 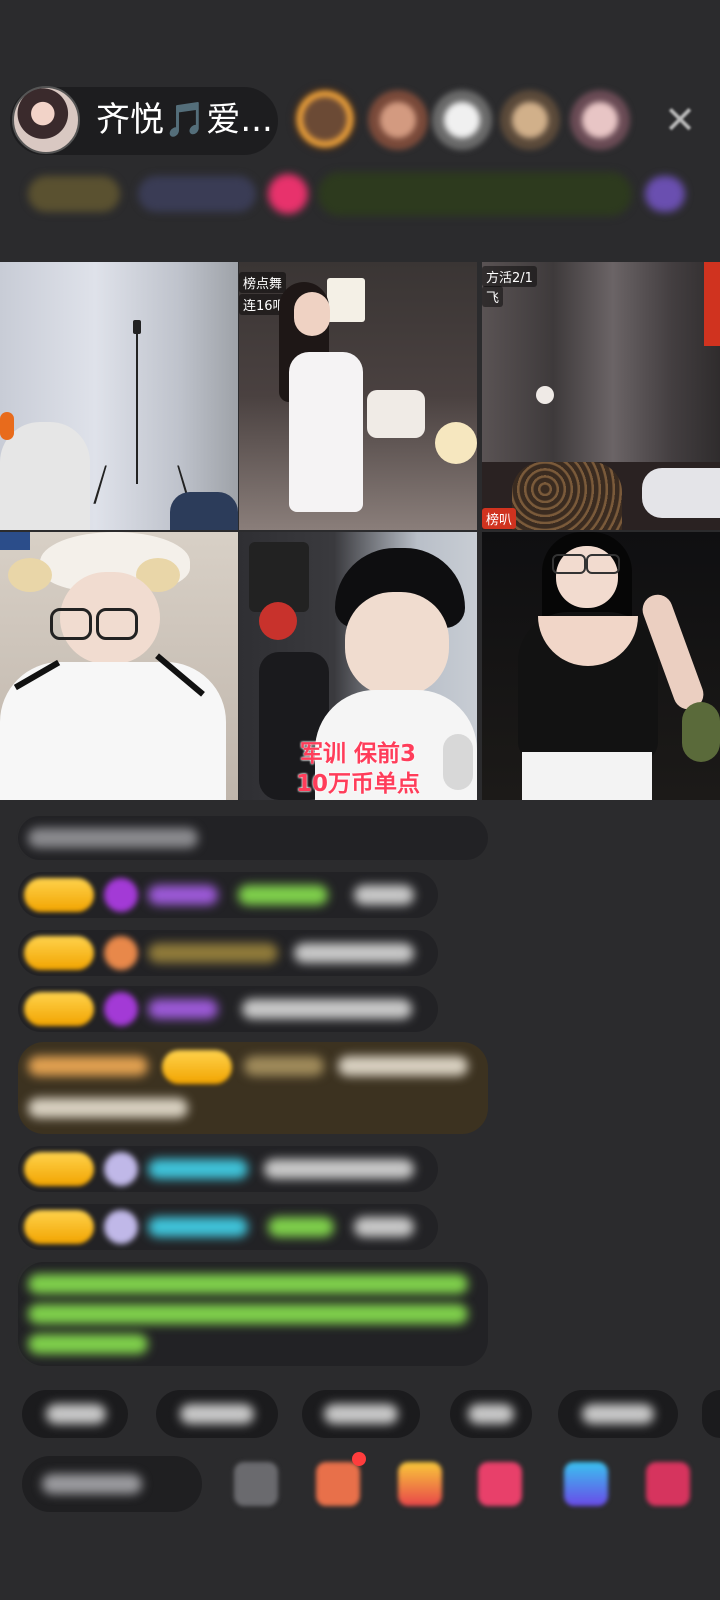 What do you see at coordinates (253, 1088) in the screenshot?
I see `highlight-message` at bounding box center [253, 1088].